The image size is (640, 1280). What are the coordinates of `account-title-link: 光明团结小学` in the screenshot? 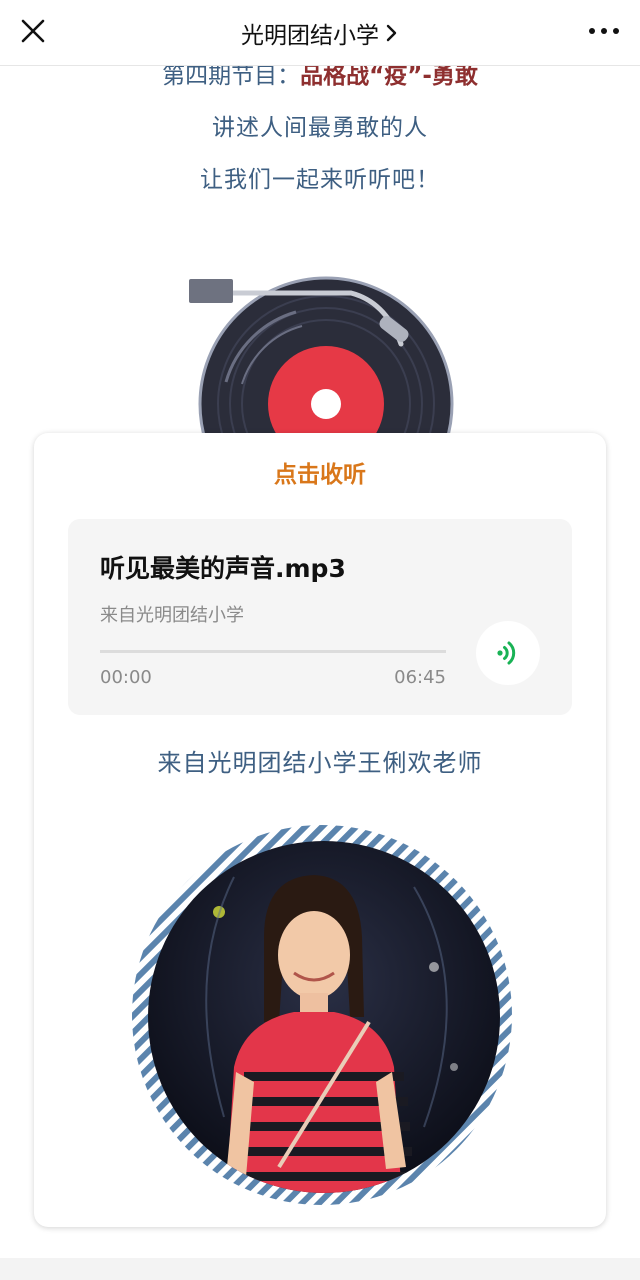 It's located at (320, 33).